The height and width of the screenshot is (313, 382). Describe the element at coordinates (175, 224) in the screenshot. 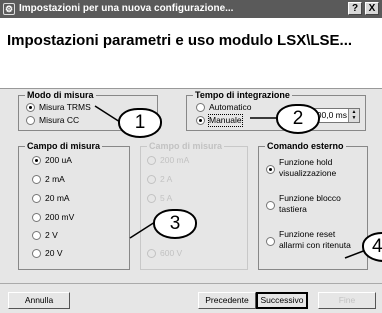

I see `callout-3: 3` at that location.